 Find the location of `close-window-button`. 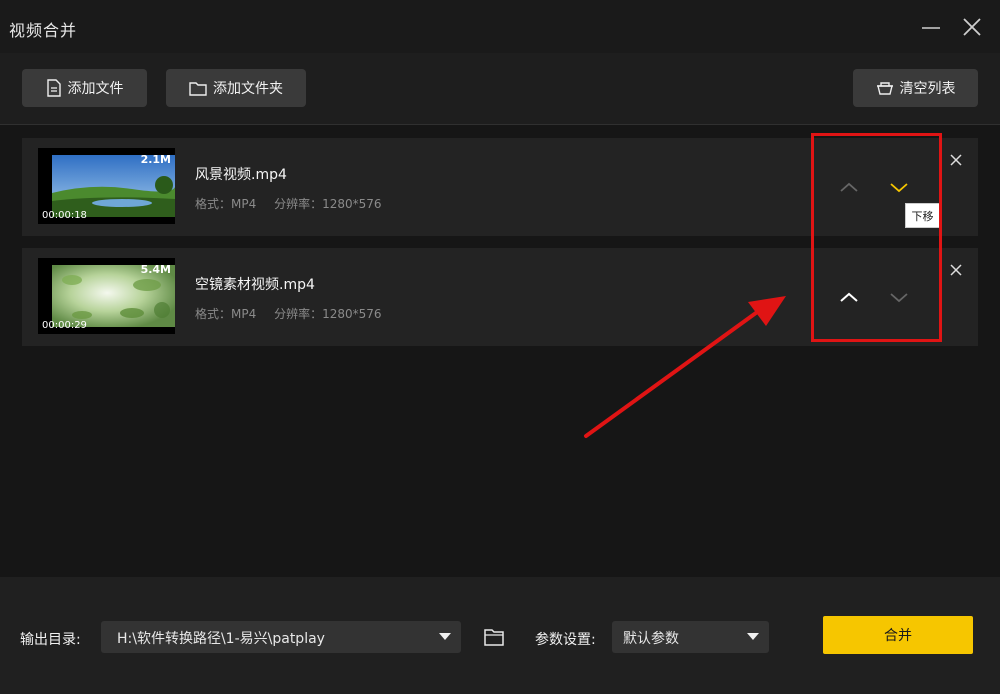

close-window-button is located at coordinates (973, 27).